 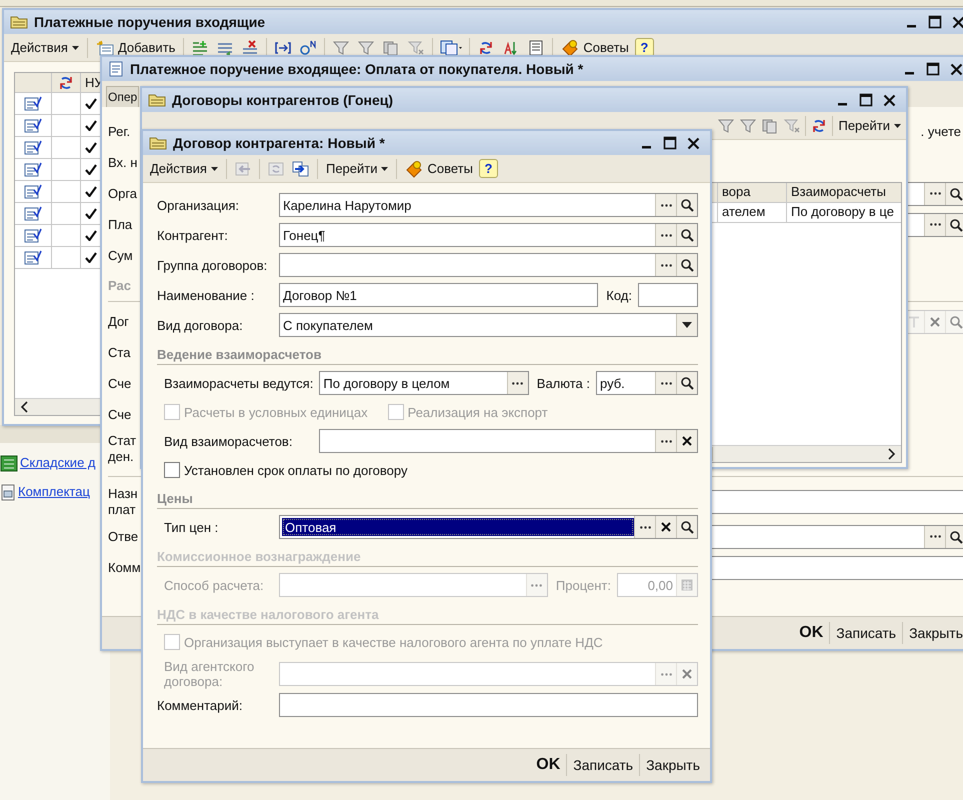 What do you see at coordinates (123, 194) in the screenshot?
I see `field-label: Орга` at bounding box center [123, 194].